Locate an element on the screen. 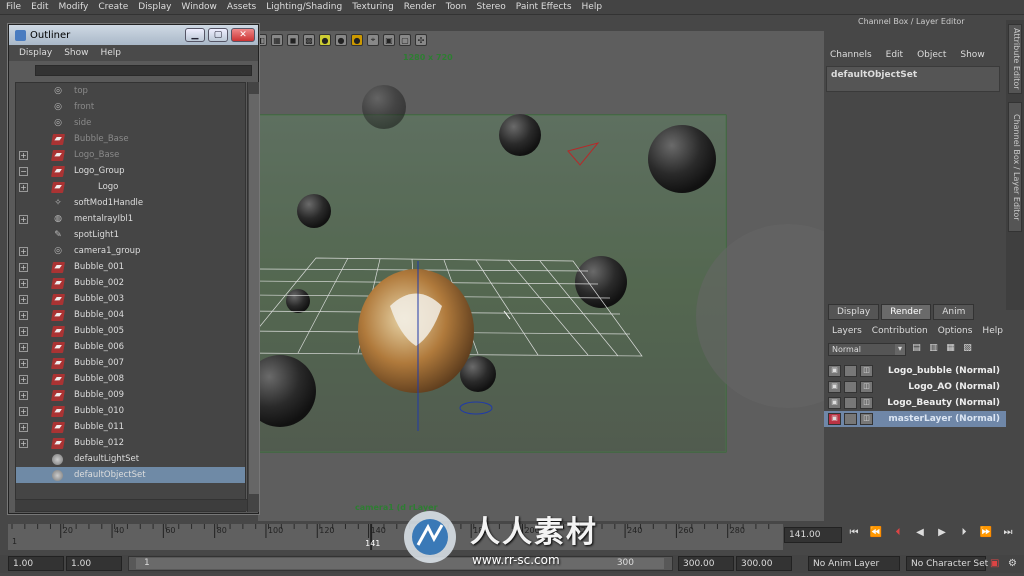 This screenshot has width=1024, height=576. character-set-icon: ▣ is located at coordinates (994, 563).